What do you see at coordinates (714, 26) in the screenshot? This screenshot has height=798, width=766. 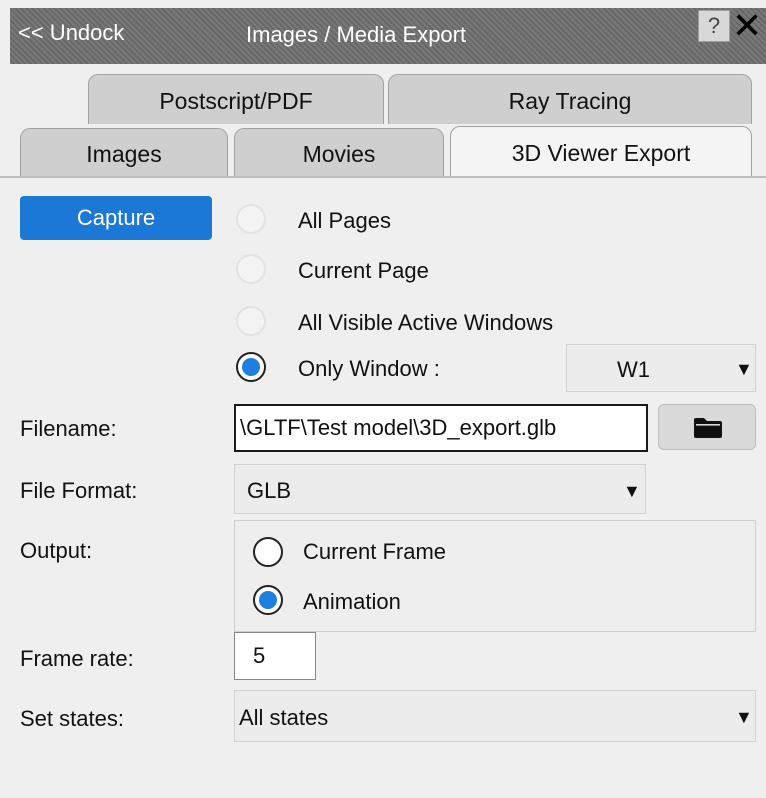 I see `help-button: ?` at bounding box center [714, 26].